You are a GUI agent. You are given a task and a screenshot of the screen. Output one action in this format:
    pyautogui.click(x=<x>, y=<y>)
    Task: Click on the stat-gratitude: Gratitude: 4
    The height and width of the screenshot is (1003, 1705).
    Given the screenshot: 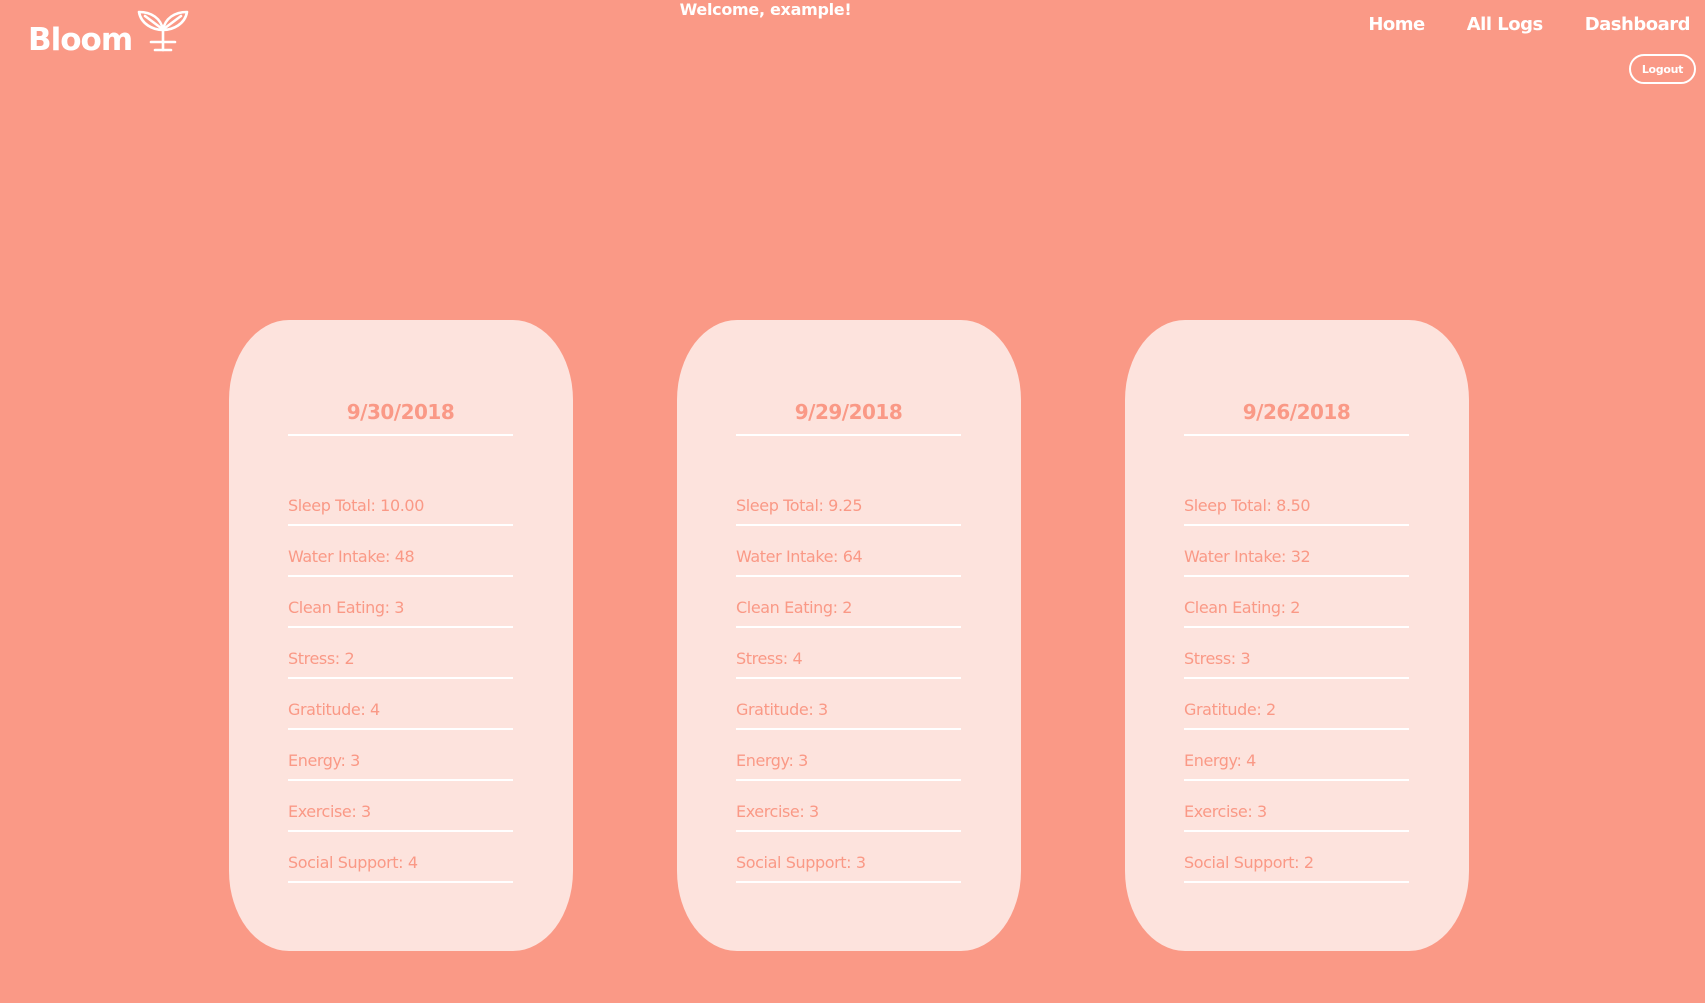 What is the action you would take?
    pyautogui.click(x=400, y=705)
    